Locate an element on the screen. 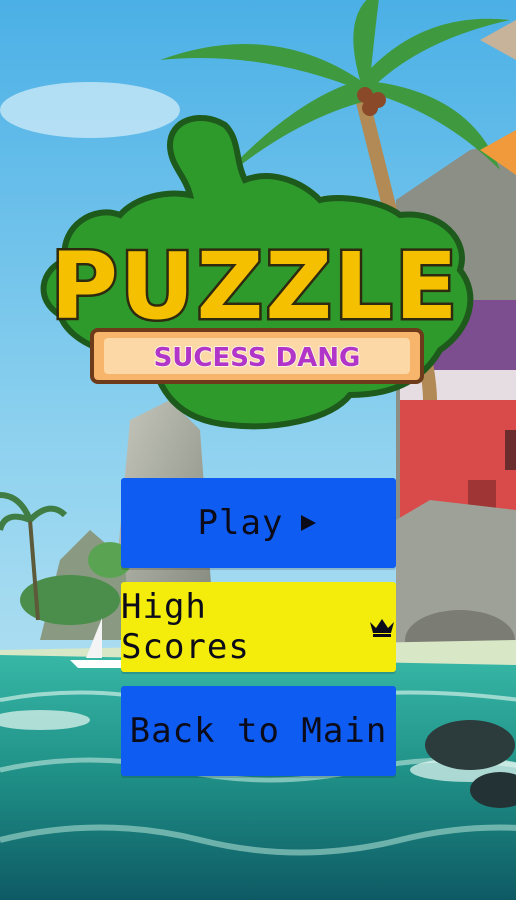  high-scores-label: High Scores is located at coordinates (185, 627).